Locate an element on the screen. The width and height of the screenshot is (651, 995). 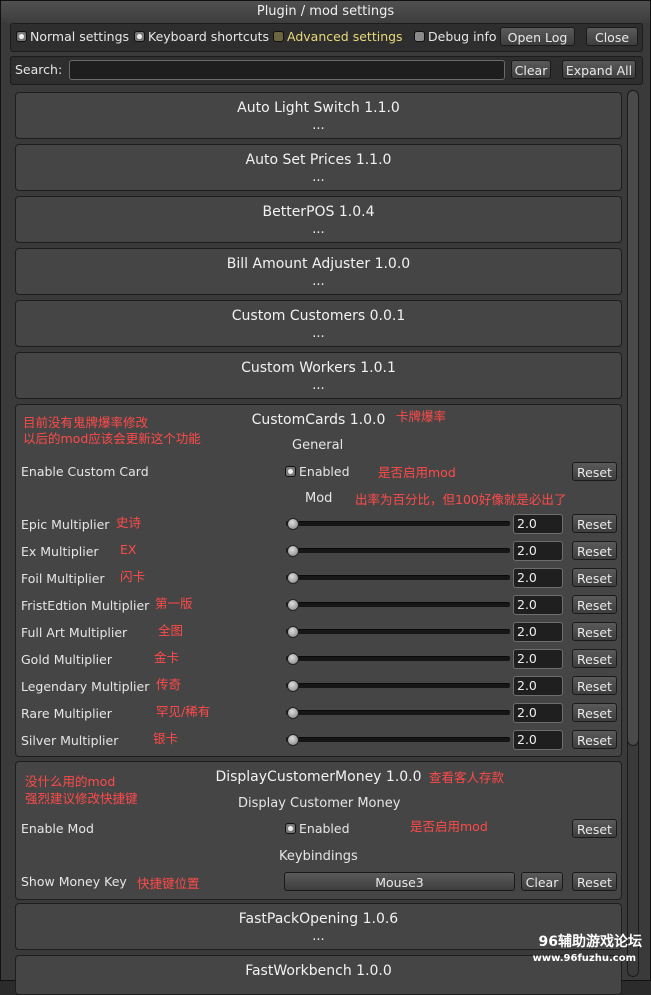
annotation: 传奇 is located at coordinates (169, 684).